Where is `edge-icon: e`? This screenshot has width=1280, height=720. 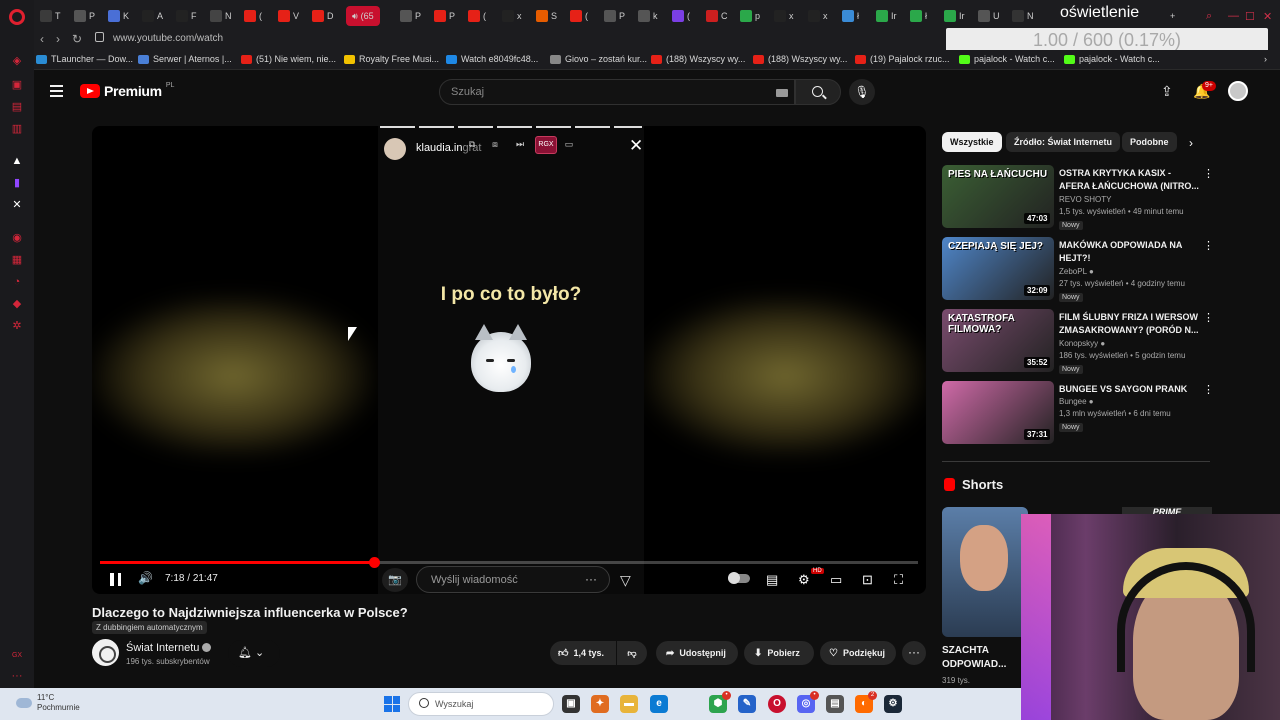 edge-icon: e is located at coordinates (659, 704).